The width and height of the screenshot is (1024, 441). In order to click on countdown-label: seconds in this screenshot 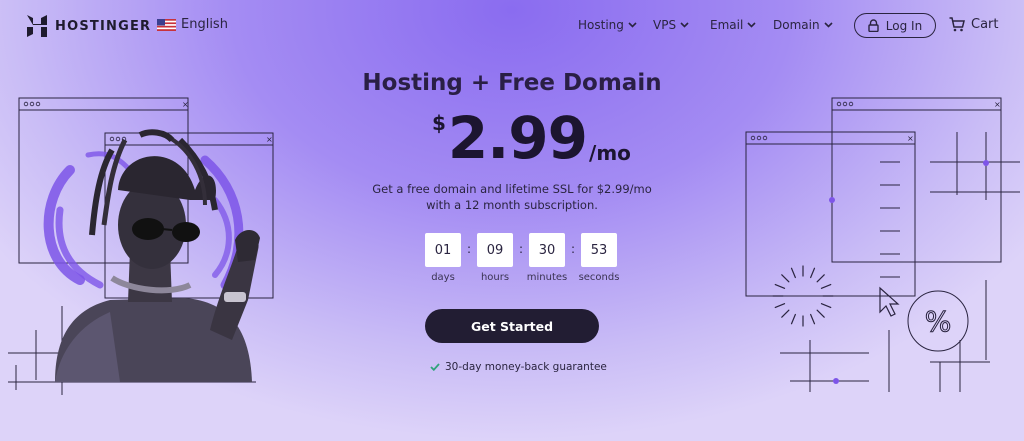, I will do `click(599, 277)`.